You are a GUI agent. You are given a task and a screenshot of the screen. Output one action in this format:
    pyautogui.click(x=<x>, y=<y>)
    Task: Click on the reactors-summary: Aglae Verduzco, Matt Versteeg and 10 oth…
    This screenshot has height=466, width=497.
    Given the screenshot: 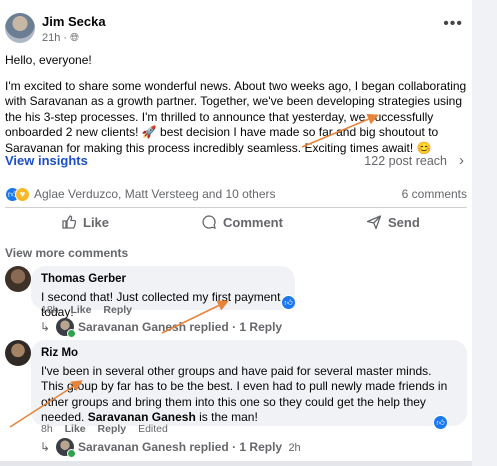 What is the action you would take?
    pyautogui.click(x=155, y=194)
    